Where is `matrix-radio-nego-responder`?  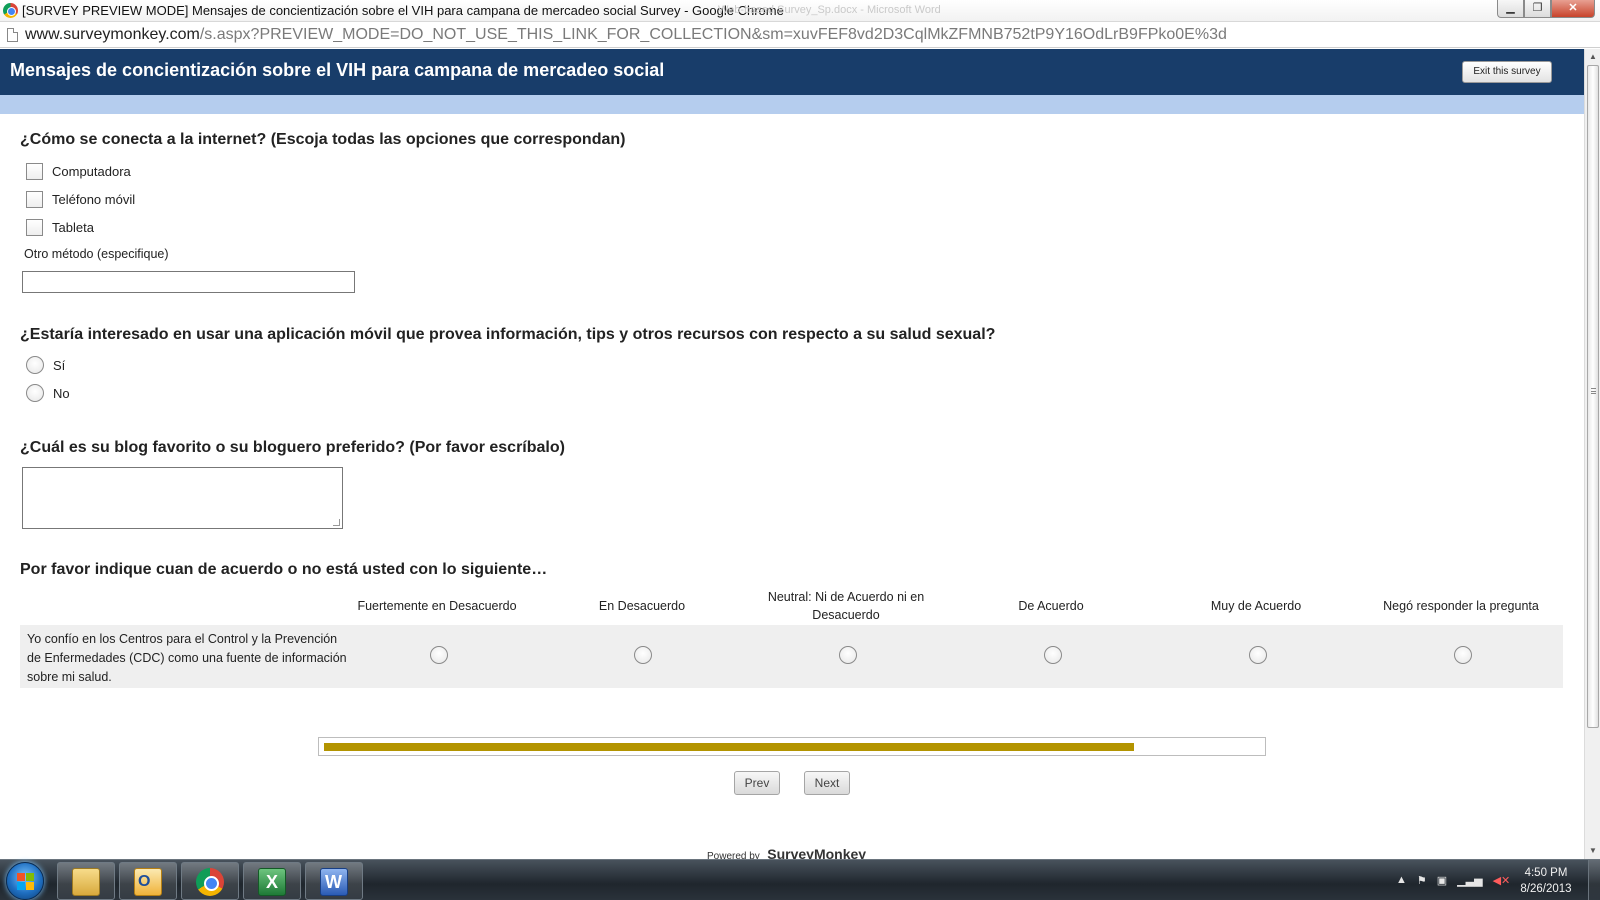
matrix-radio-nego-responder is located at coordinates (1463, 655).